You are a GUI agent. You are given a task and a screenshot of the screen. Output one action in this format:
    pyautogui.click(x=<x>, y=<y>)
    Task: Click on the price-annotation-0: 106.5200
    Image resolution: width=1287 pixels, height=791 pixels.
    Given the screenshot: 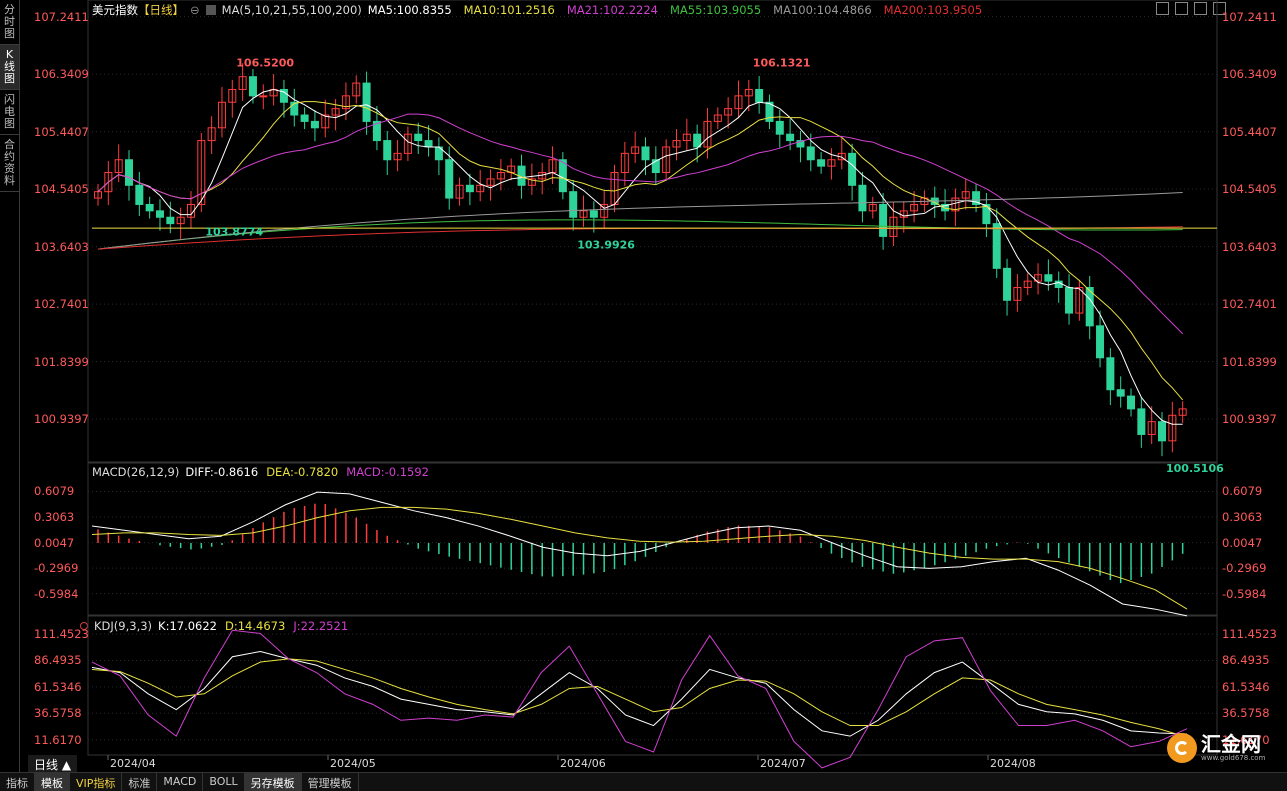 What is the action you would take?
    pyautogui.click(x=265, y=62)
    